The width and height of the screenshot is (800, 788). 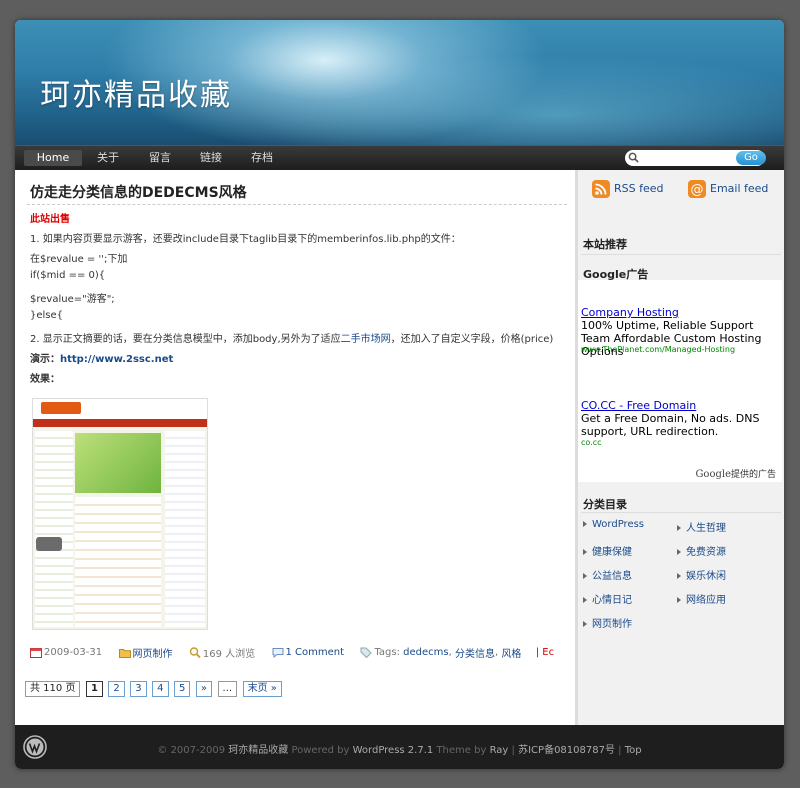 What do you see at coordinates (387, 652) in the screenshot?
I see `tags-label: Tags:` at bounding box center [387, 652].